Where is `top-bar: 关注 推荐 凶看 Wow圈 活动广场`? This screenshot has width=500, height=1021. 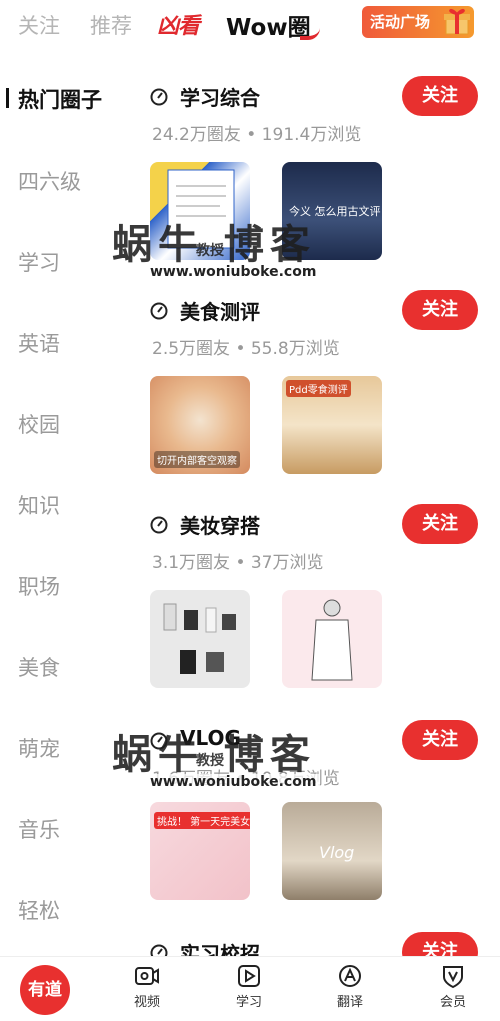 top-bar: 关注 推荐 凶看 Wow圈 活动广场 is located at coordinates (250, 28).